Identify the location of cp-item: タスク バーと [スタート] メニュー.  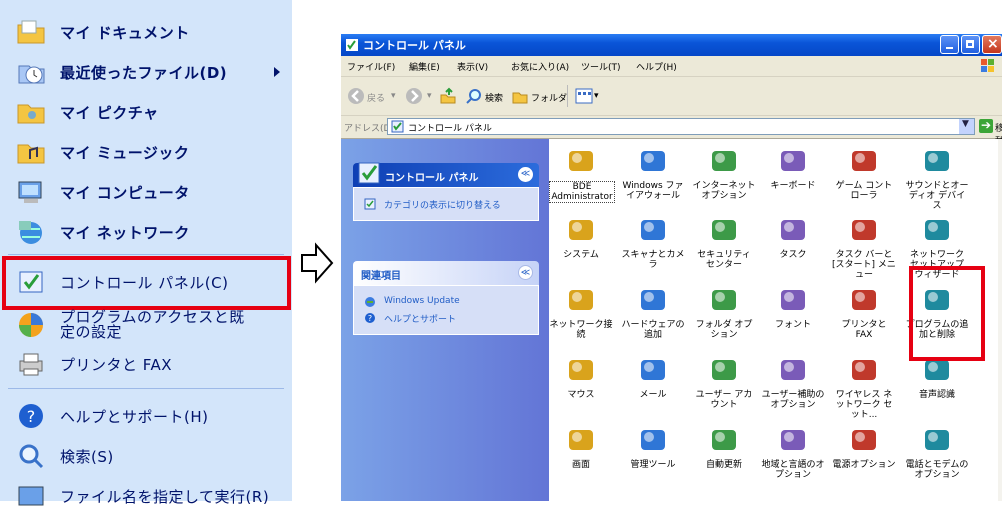
(864, 250).